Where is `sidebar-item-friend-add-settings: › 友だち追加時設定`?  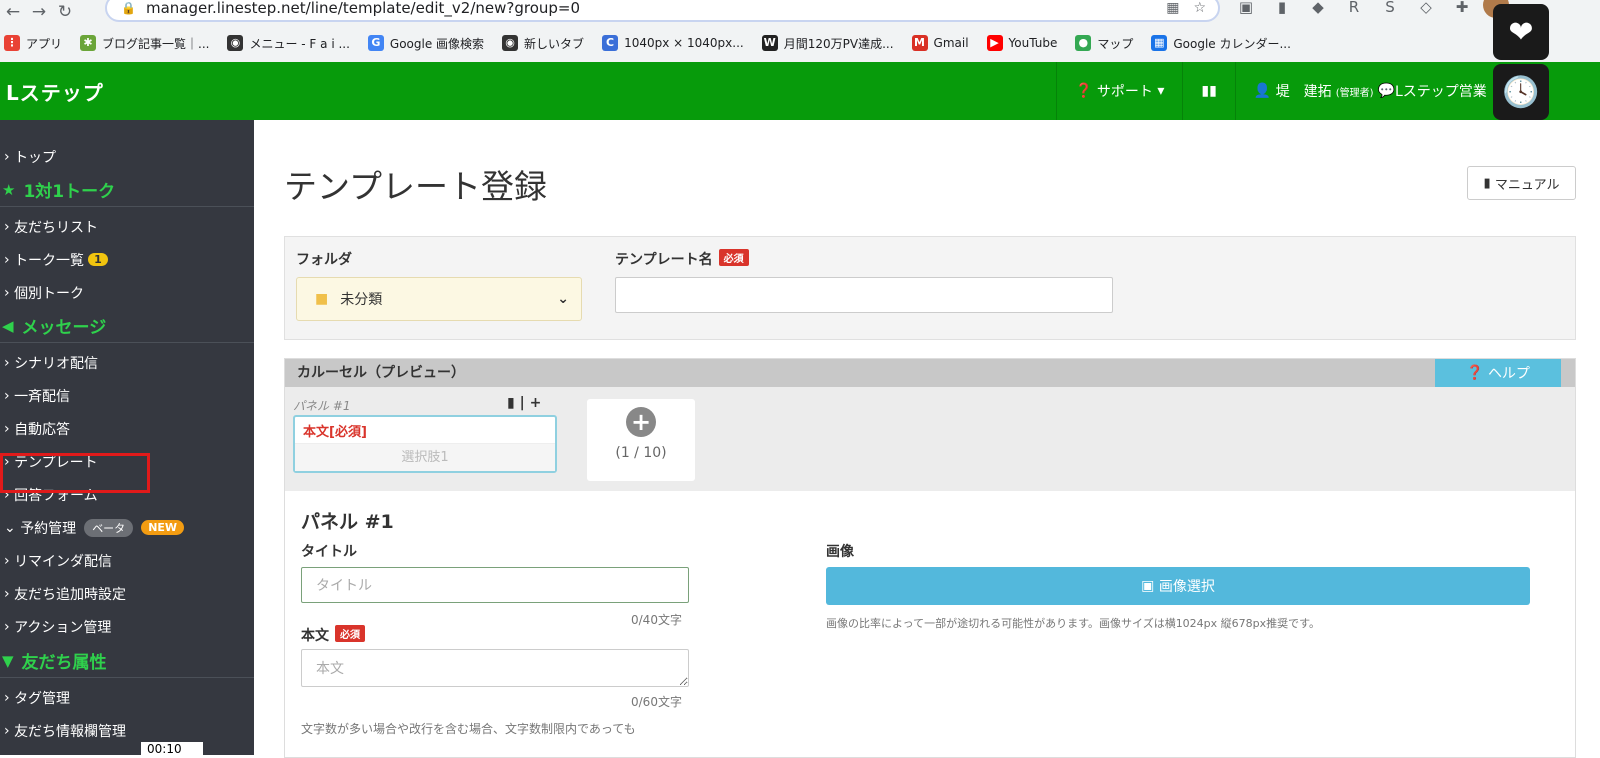 sidebar-item-friend-add-settings: › 友だち追加時設定 is located at coordinates (127, 593).